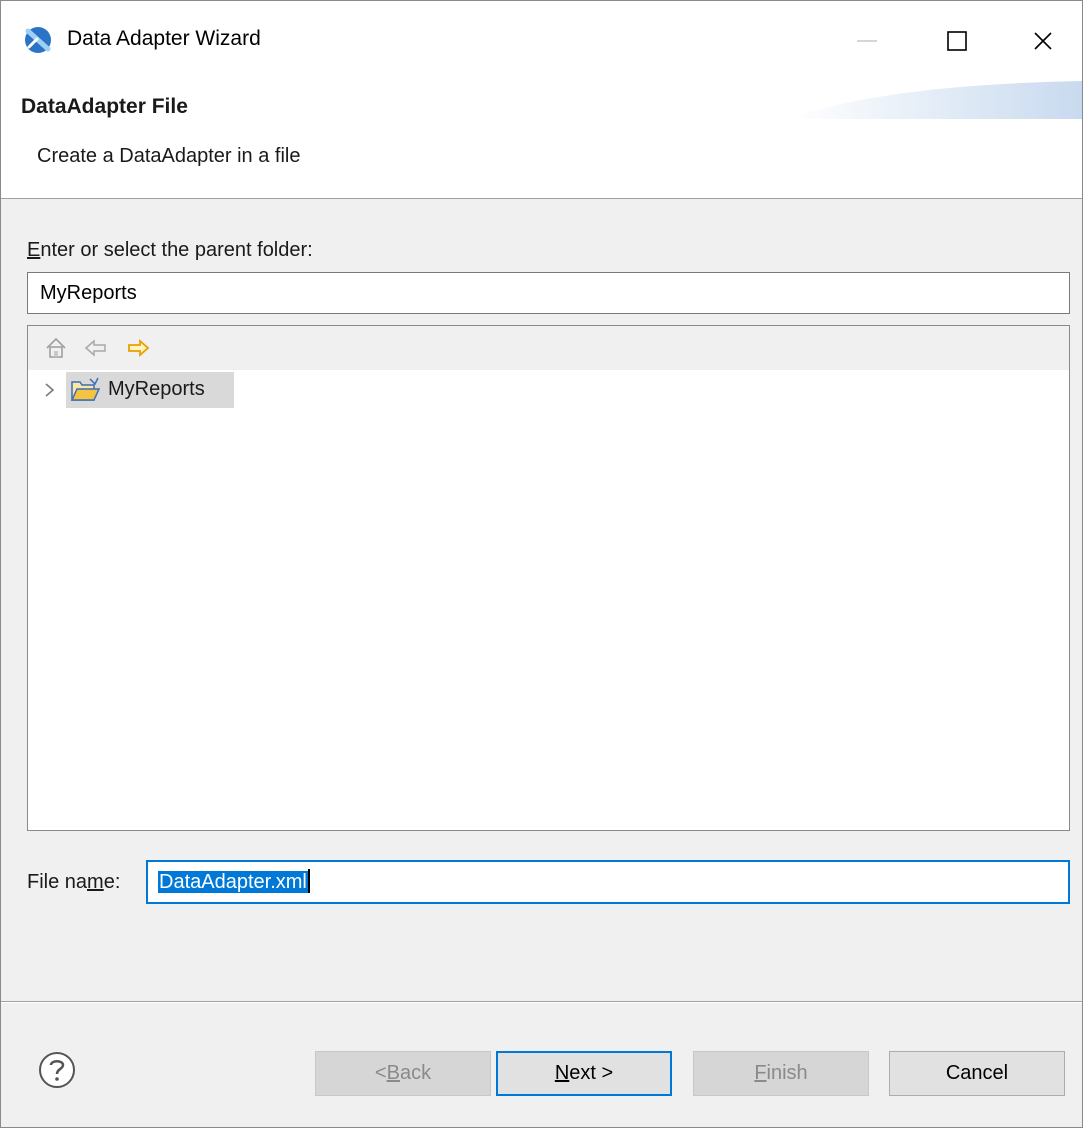 Image resolution: width=1083 pixels, height=1128 pixels. What do you see at coordinates (608, 882) in the screenshot?
I see `file-name-input: DataAdapter.xml` at bounding box center [608, 882].